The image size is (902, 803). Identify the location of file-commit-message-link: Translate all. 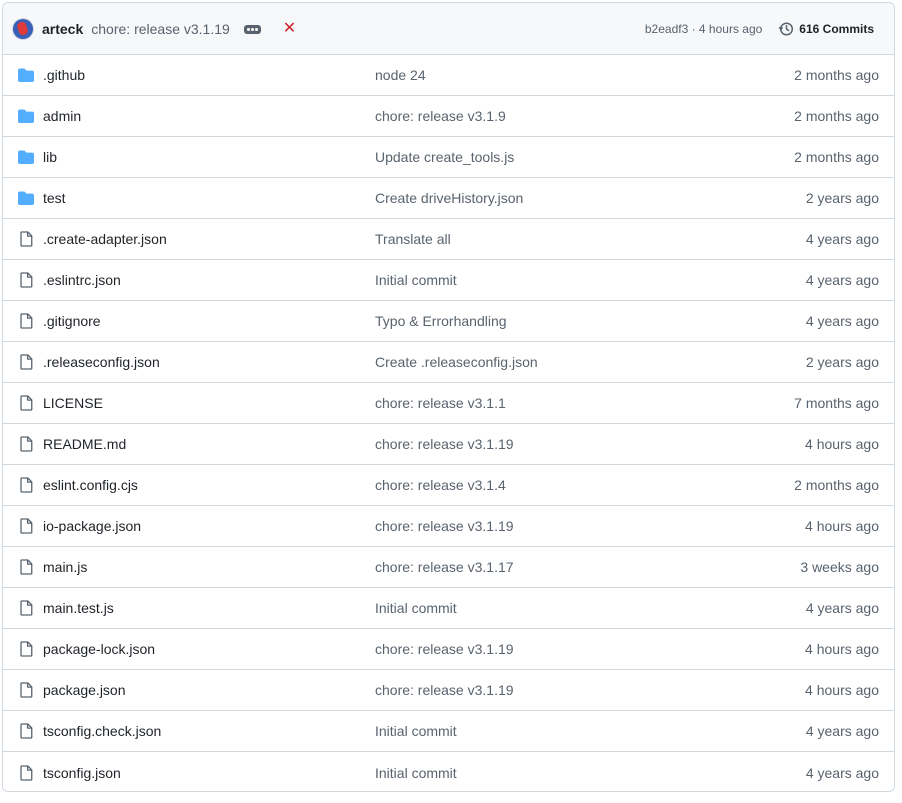
(544, 239).